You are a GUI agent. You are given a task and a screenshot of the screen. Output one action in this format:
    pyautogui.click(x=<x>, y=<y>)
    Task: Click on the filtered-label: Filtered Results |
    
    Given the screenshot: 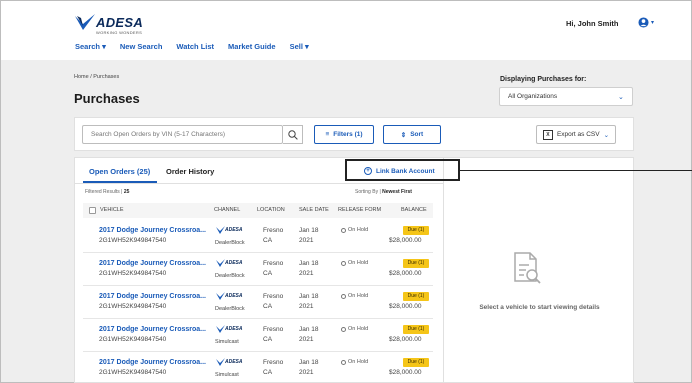 What is the action you would take?
    pyautogui.click(x=104, y=192)
    